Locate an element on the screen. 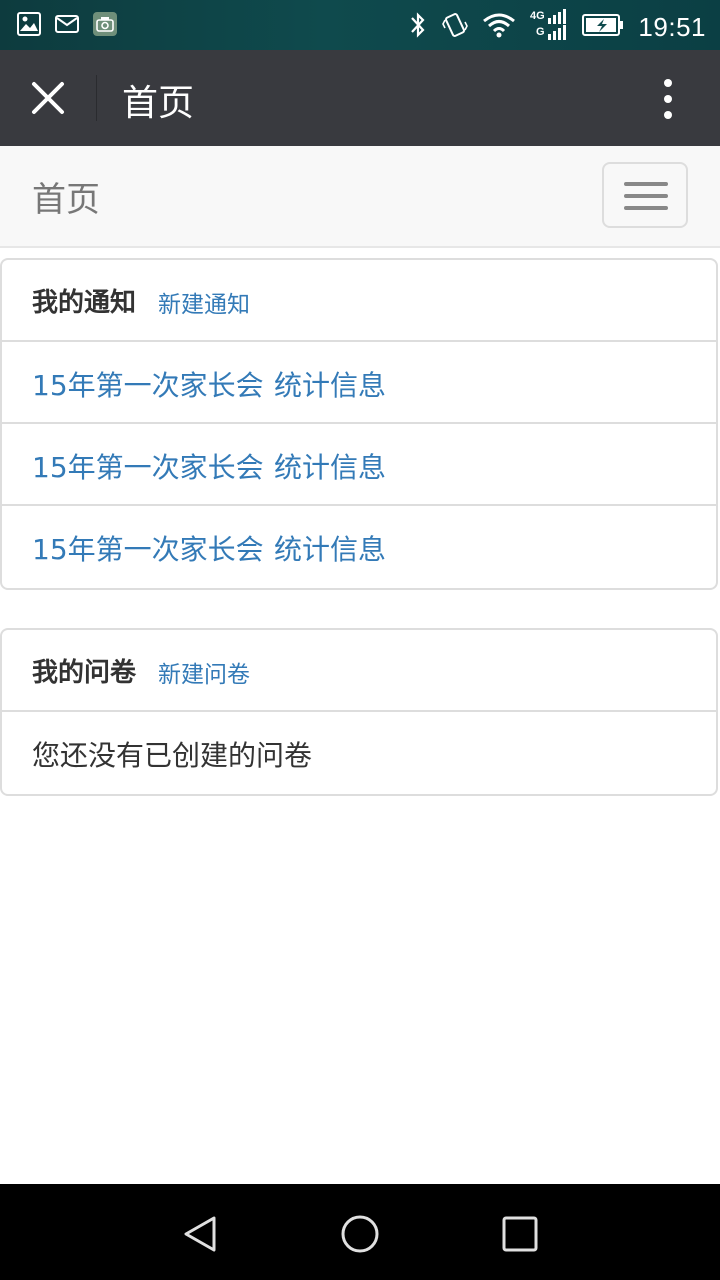 The height and width of the screenshot is (1280, 720). home-icon is located at coordinates (360, 1234).